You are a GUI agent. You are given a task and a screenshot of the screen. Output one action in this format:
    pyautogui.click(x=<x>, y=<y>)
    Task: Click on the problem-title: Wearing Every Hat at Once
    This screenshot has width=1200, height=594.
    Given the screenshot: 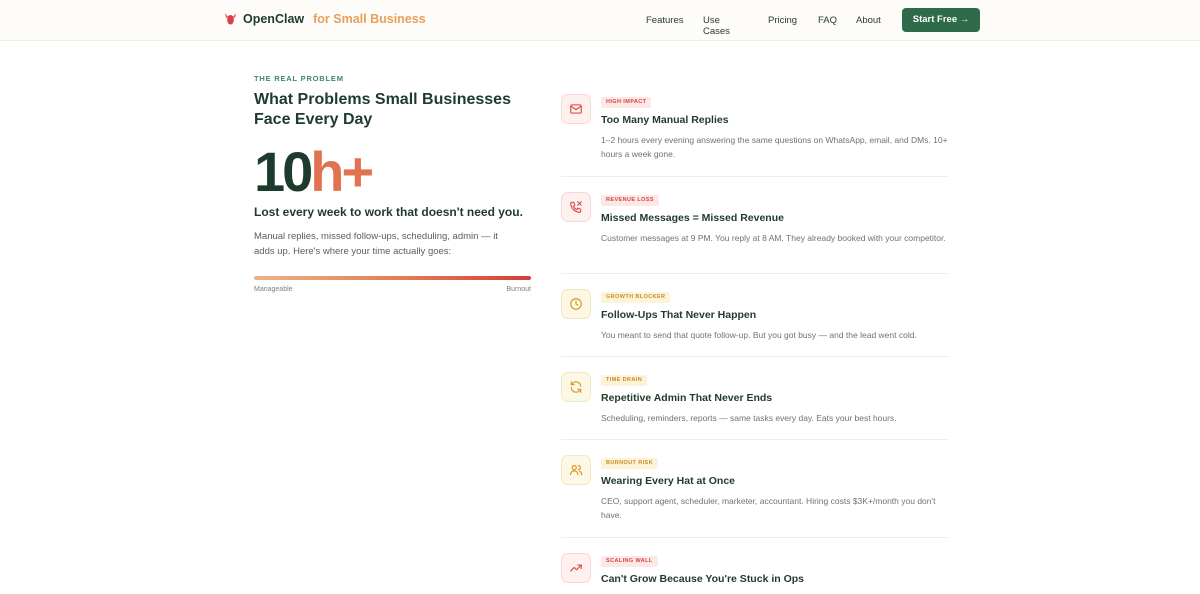 What is the action you would take?
    pyautogui.click(x=668, y=481)
    